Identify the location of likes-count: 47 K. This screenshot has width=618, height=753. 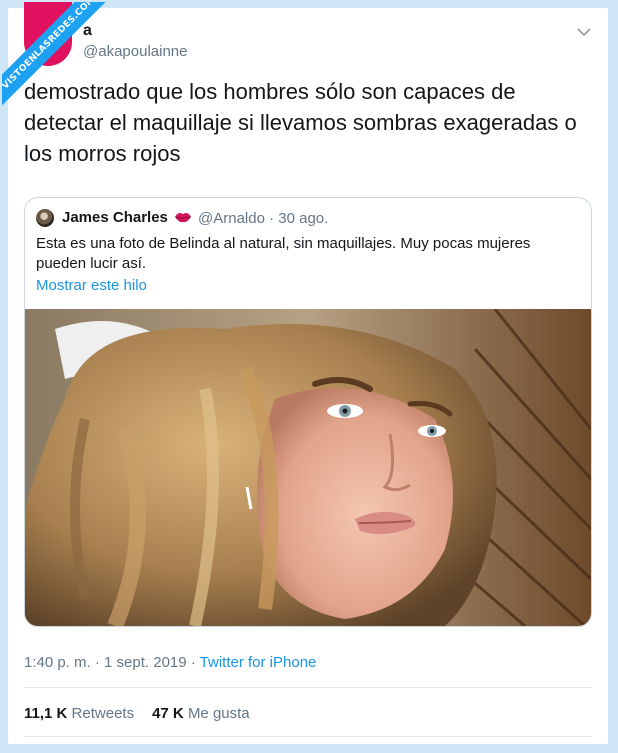
(168, 713).